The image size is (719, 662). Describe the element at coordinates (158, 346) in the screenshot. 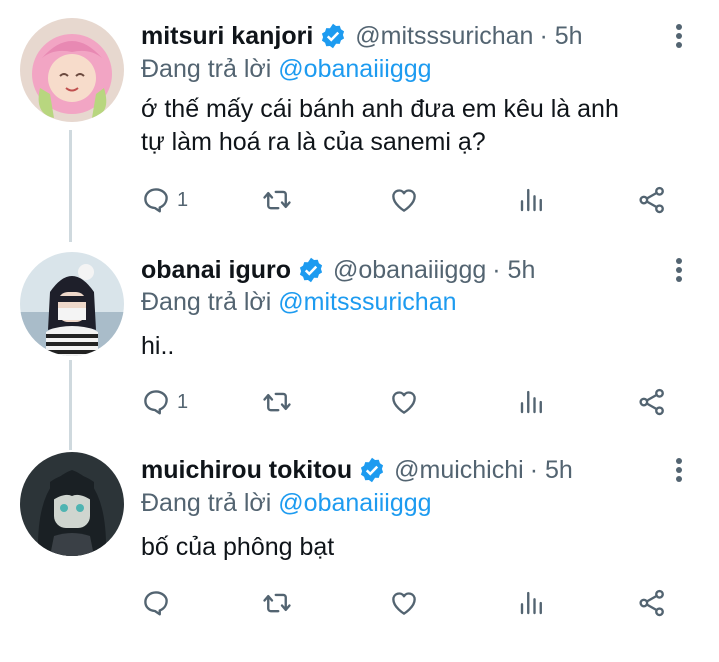

I see `tweet-text: hi..` at that location.